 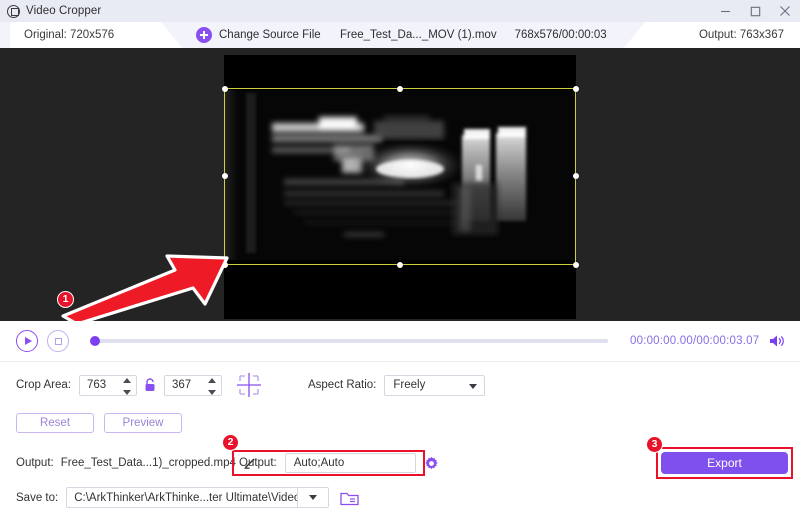 What do you see at coordinates (95, 341) in the screenshot?
I see `seek-knob` at bounding box center [95, 341].